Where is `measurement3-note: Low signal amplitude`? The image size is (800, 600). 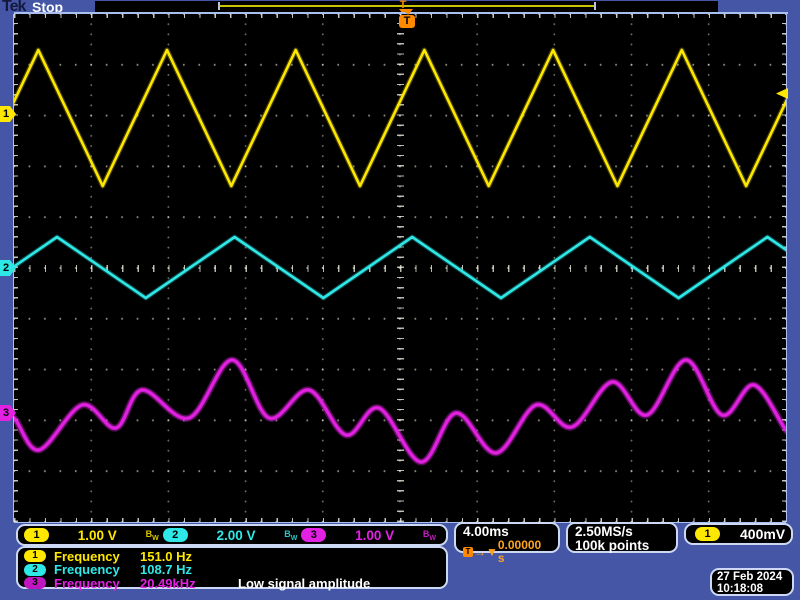
measurement3-note: Low signal amplitude is located at coordinates (304, 583).